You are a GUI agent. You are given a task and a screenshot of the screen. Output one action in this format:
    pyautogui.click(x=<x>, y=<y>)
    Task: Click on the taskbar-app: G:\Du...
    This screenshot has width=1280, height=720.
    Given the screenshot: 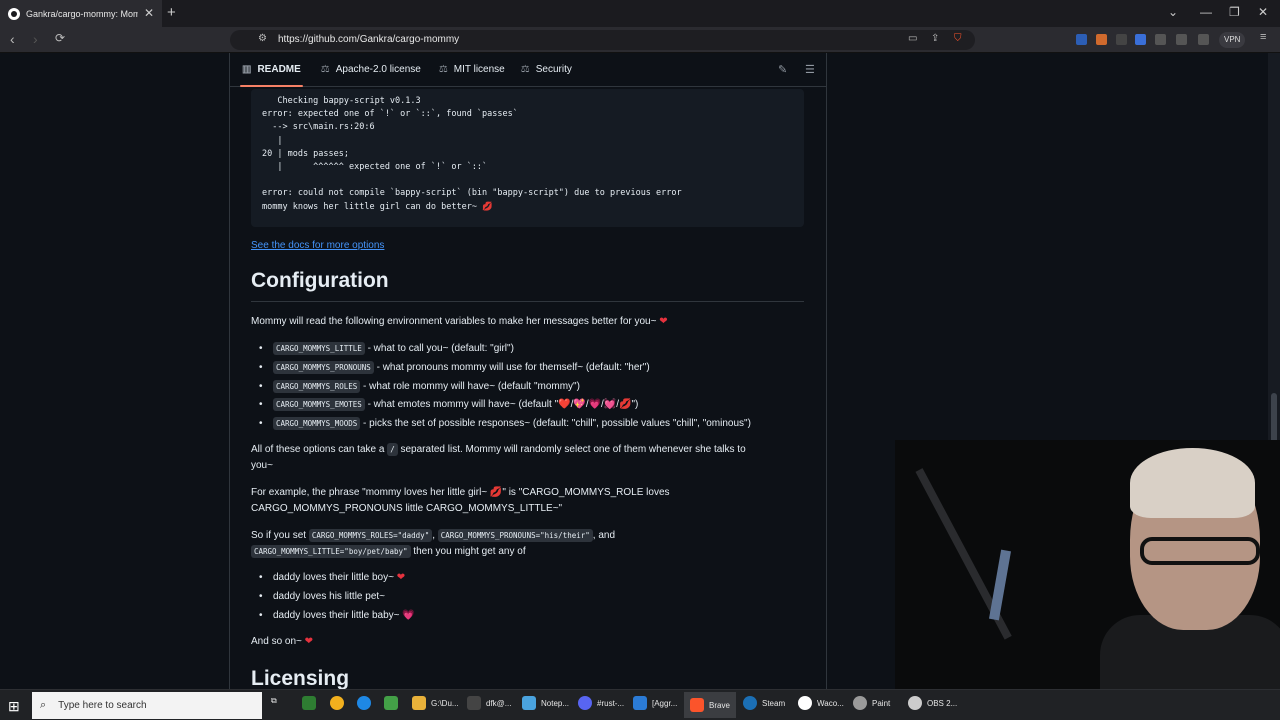 What is the action you would take?
    pyautogui.click(x=435, y=703)
    